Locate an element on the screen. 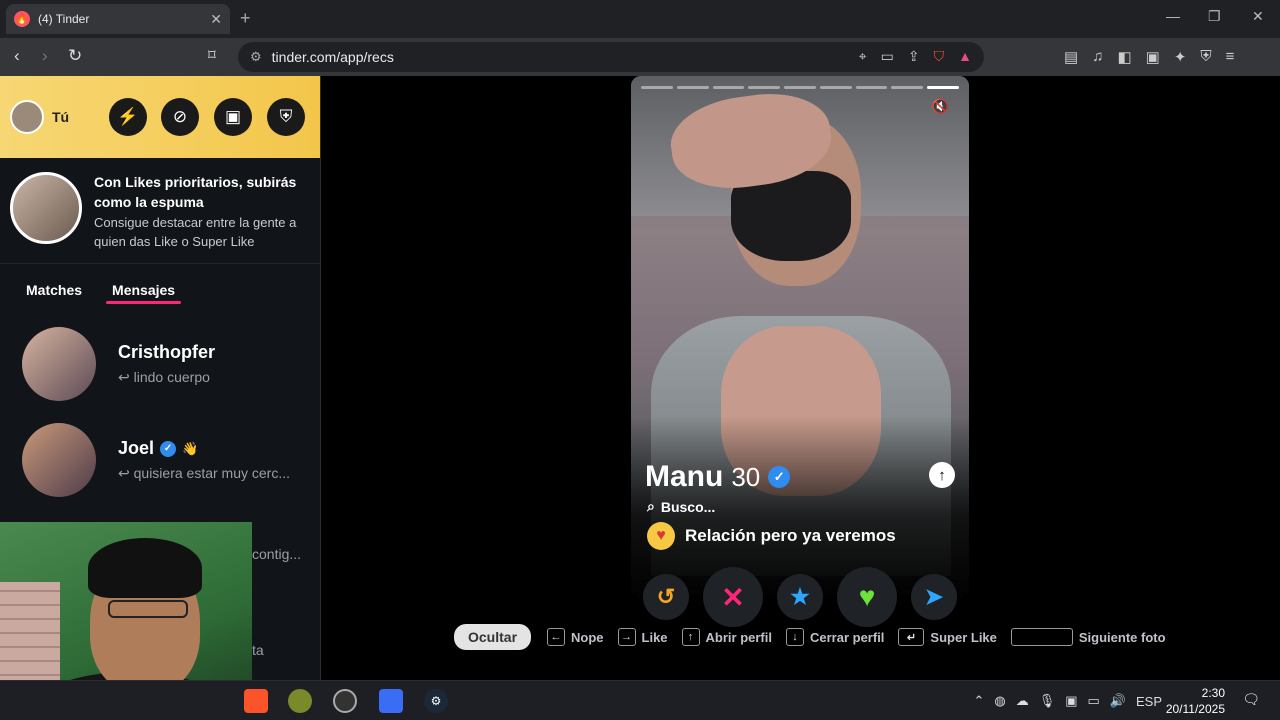 Image resolution: width=1280 pixels, height=720 pixels. back-icon: ‹ is located at coordinates (17, 56).